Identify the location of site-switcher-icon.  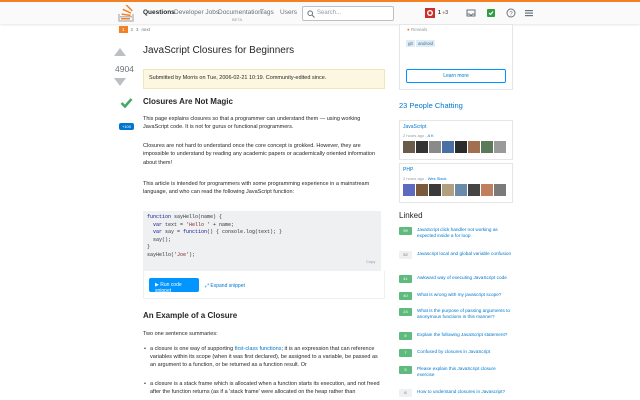
(529, 13).